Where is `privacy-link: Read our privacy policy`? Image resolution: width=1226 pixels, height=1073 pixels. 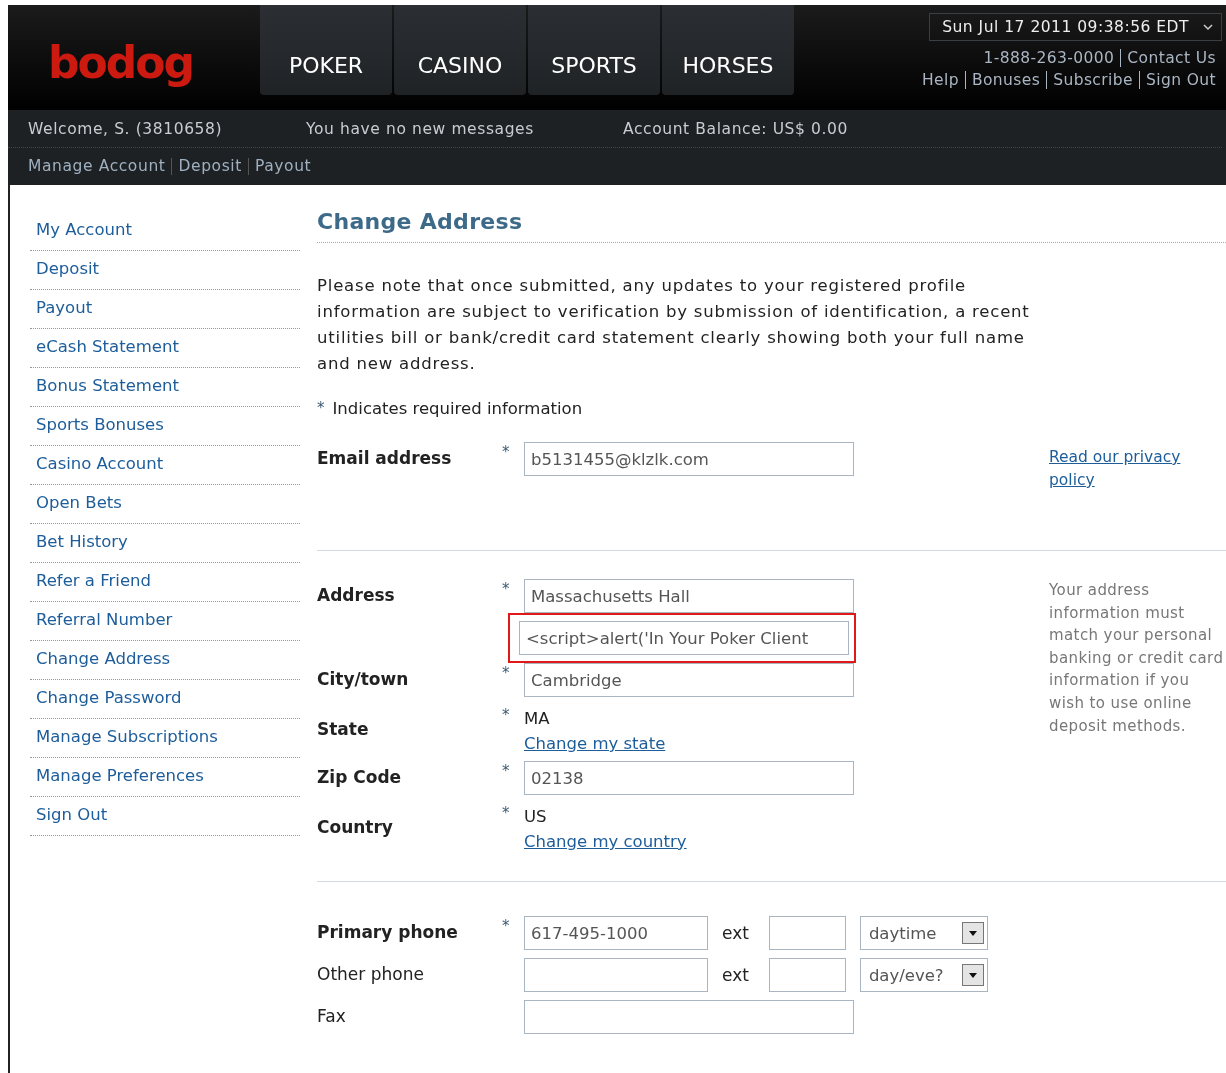 privacy-link: Read our privacy policy is located at coordinates (1136, 469).